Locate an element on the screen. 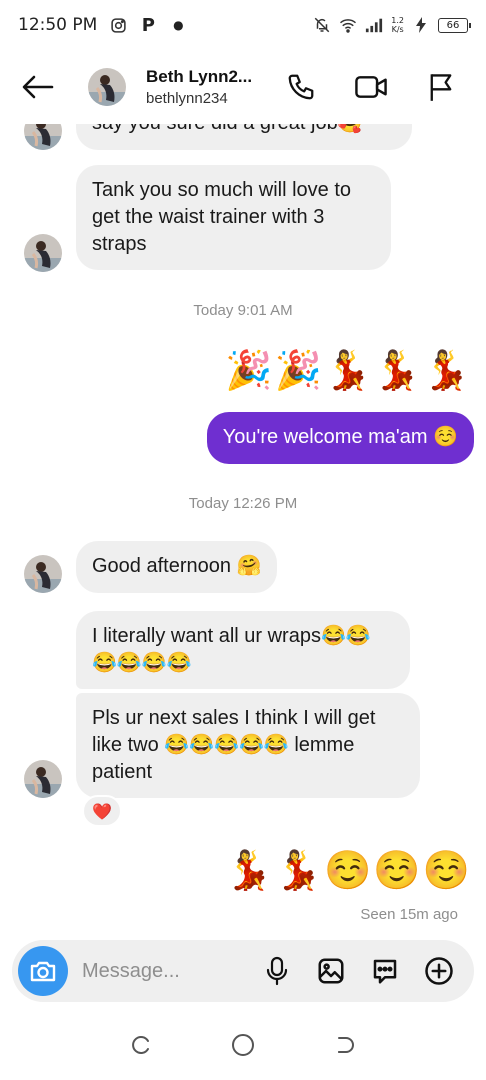  contact-username: bethlynn234 is located at coordinates (187, 98).